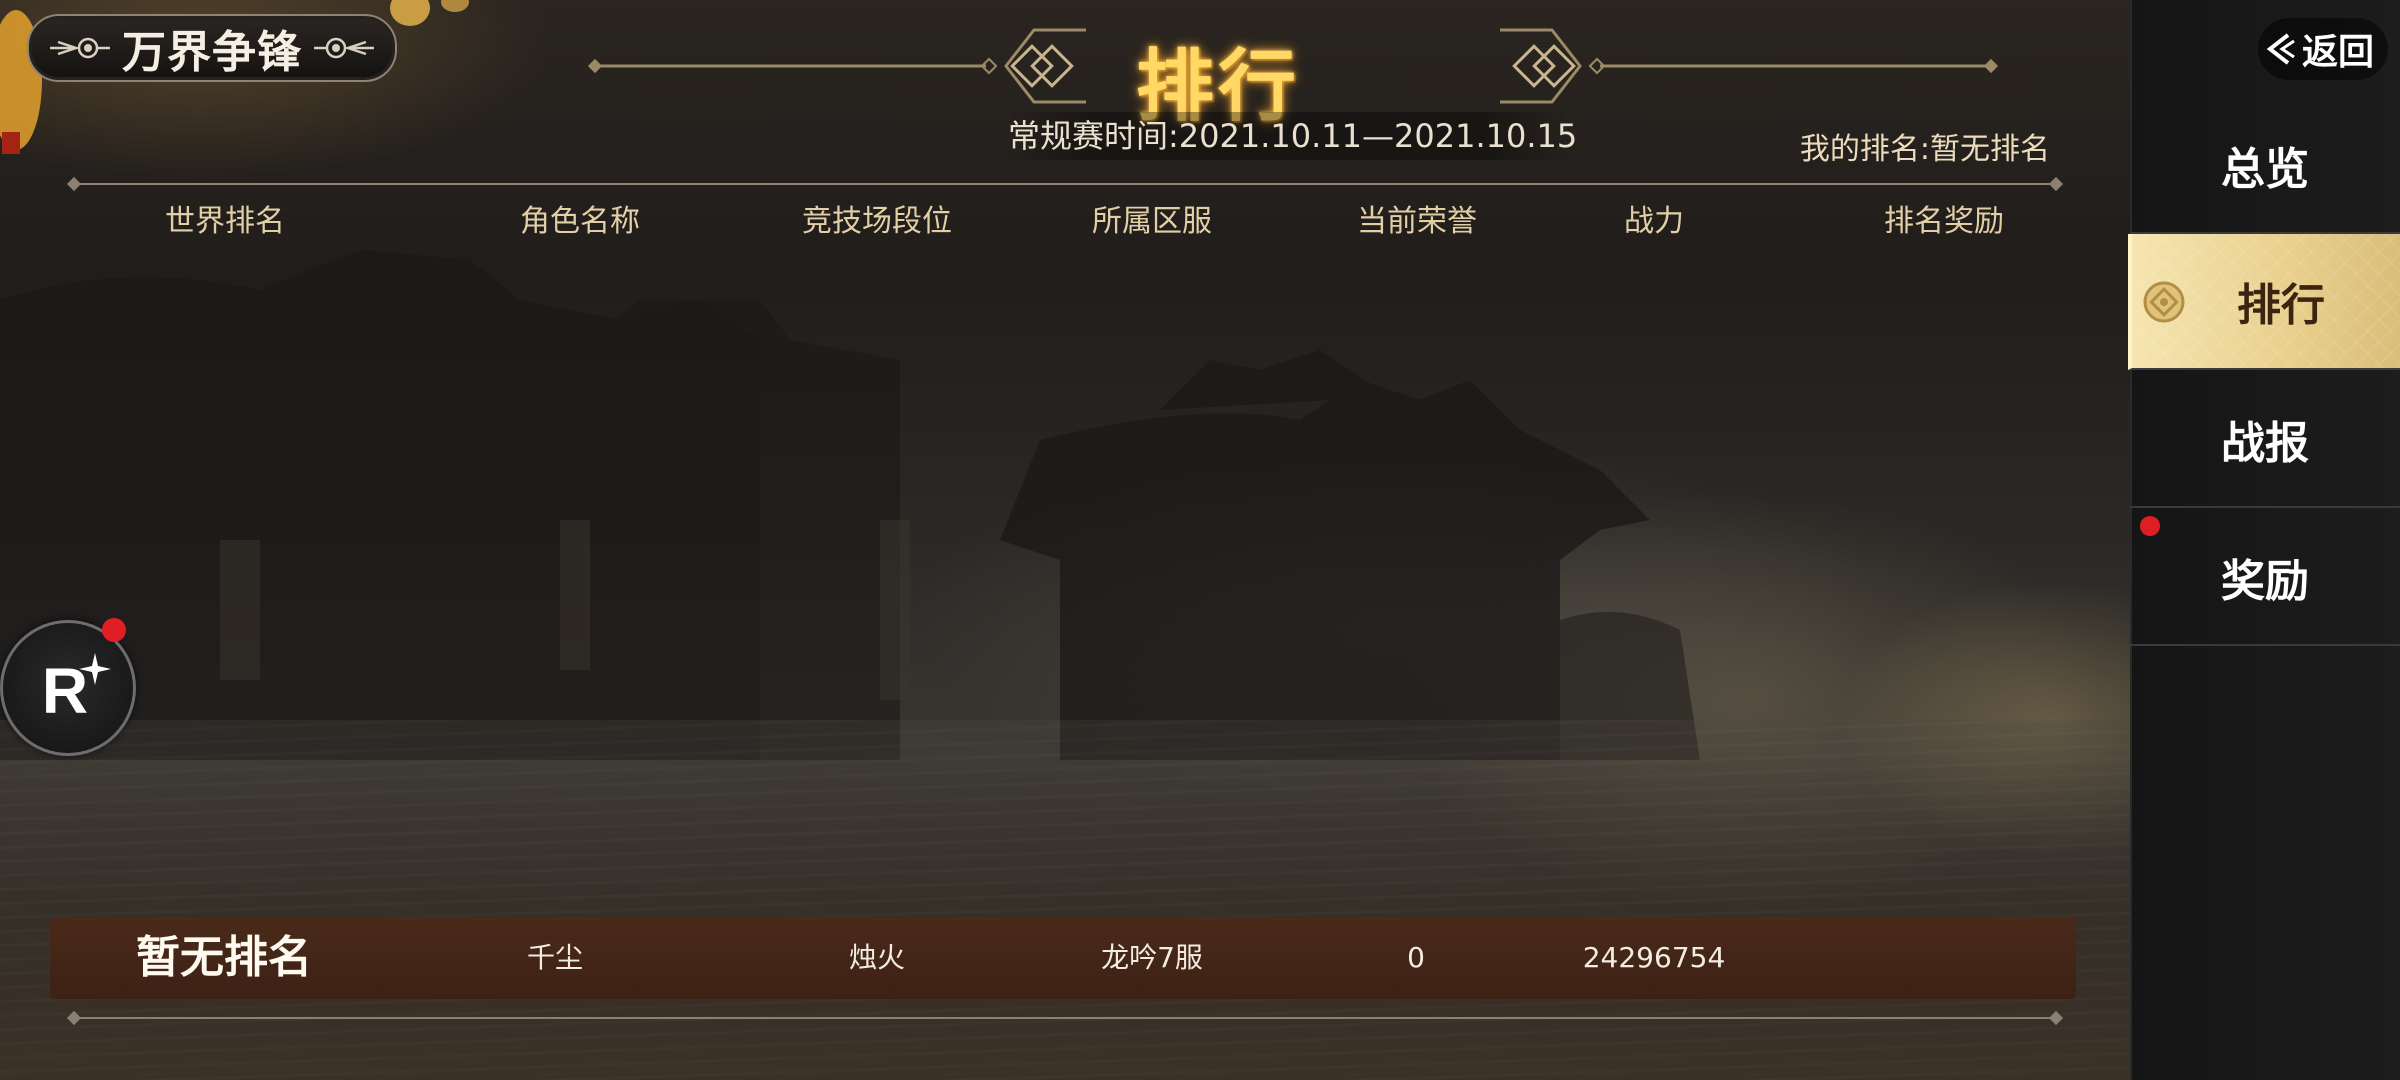  Describe the element at coordinates (1152, 957) in the screenshot. I see `my-row-server: 龙吟7服` at that location.